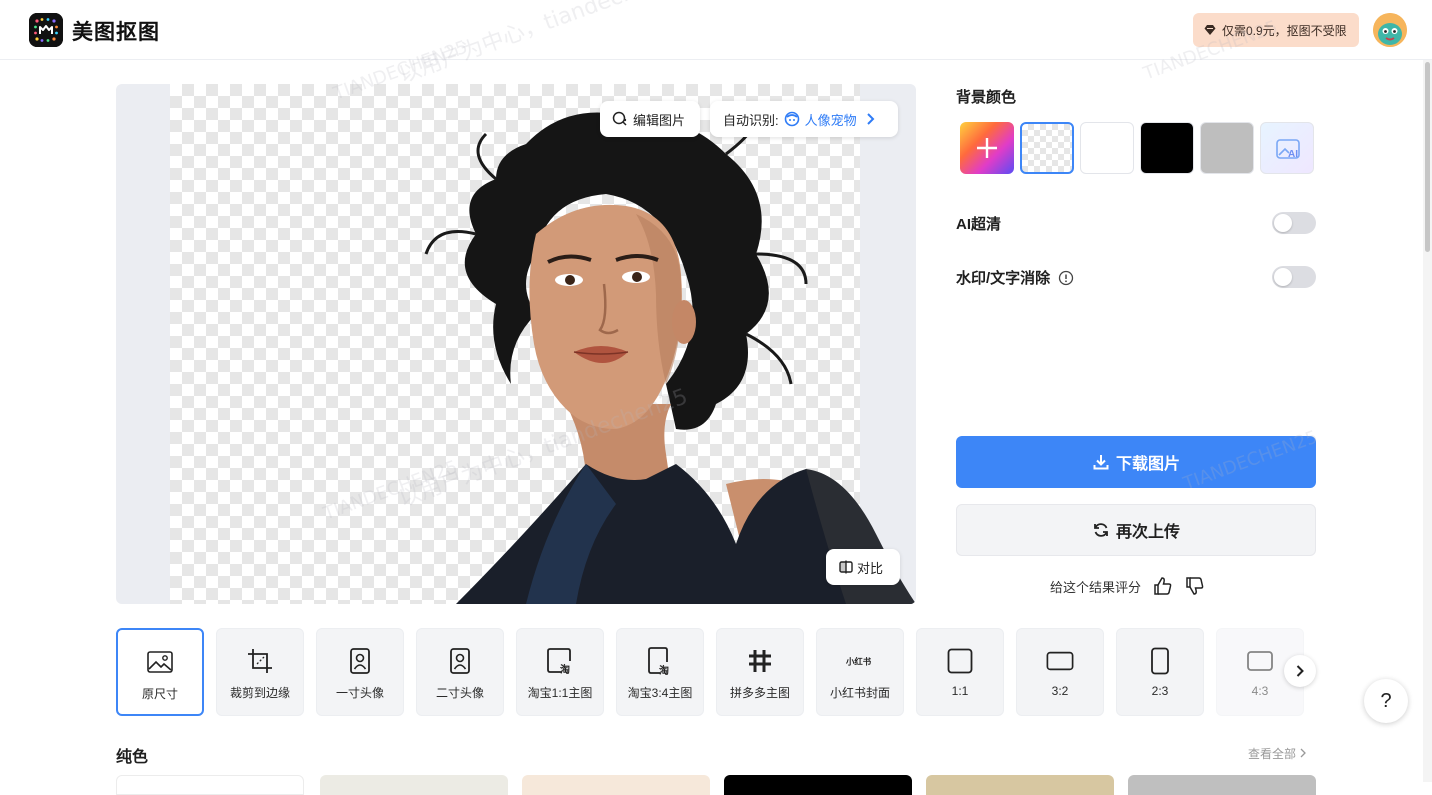 The width and height of the screenshot is (1432, 795). Describe the element at coordinates (359, 693) in the screenshot. I see `size-label: 一寸头像` at that location.